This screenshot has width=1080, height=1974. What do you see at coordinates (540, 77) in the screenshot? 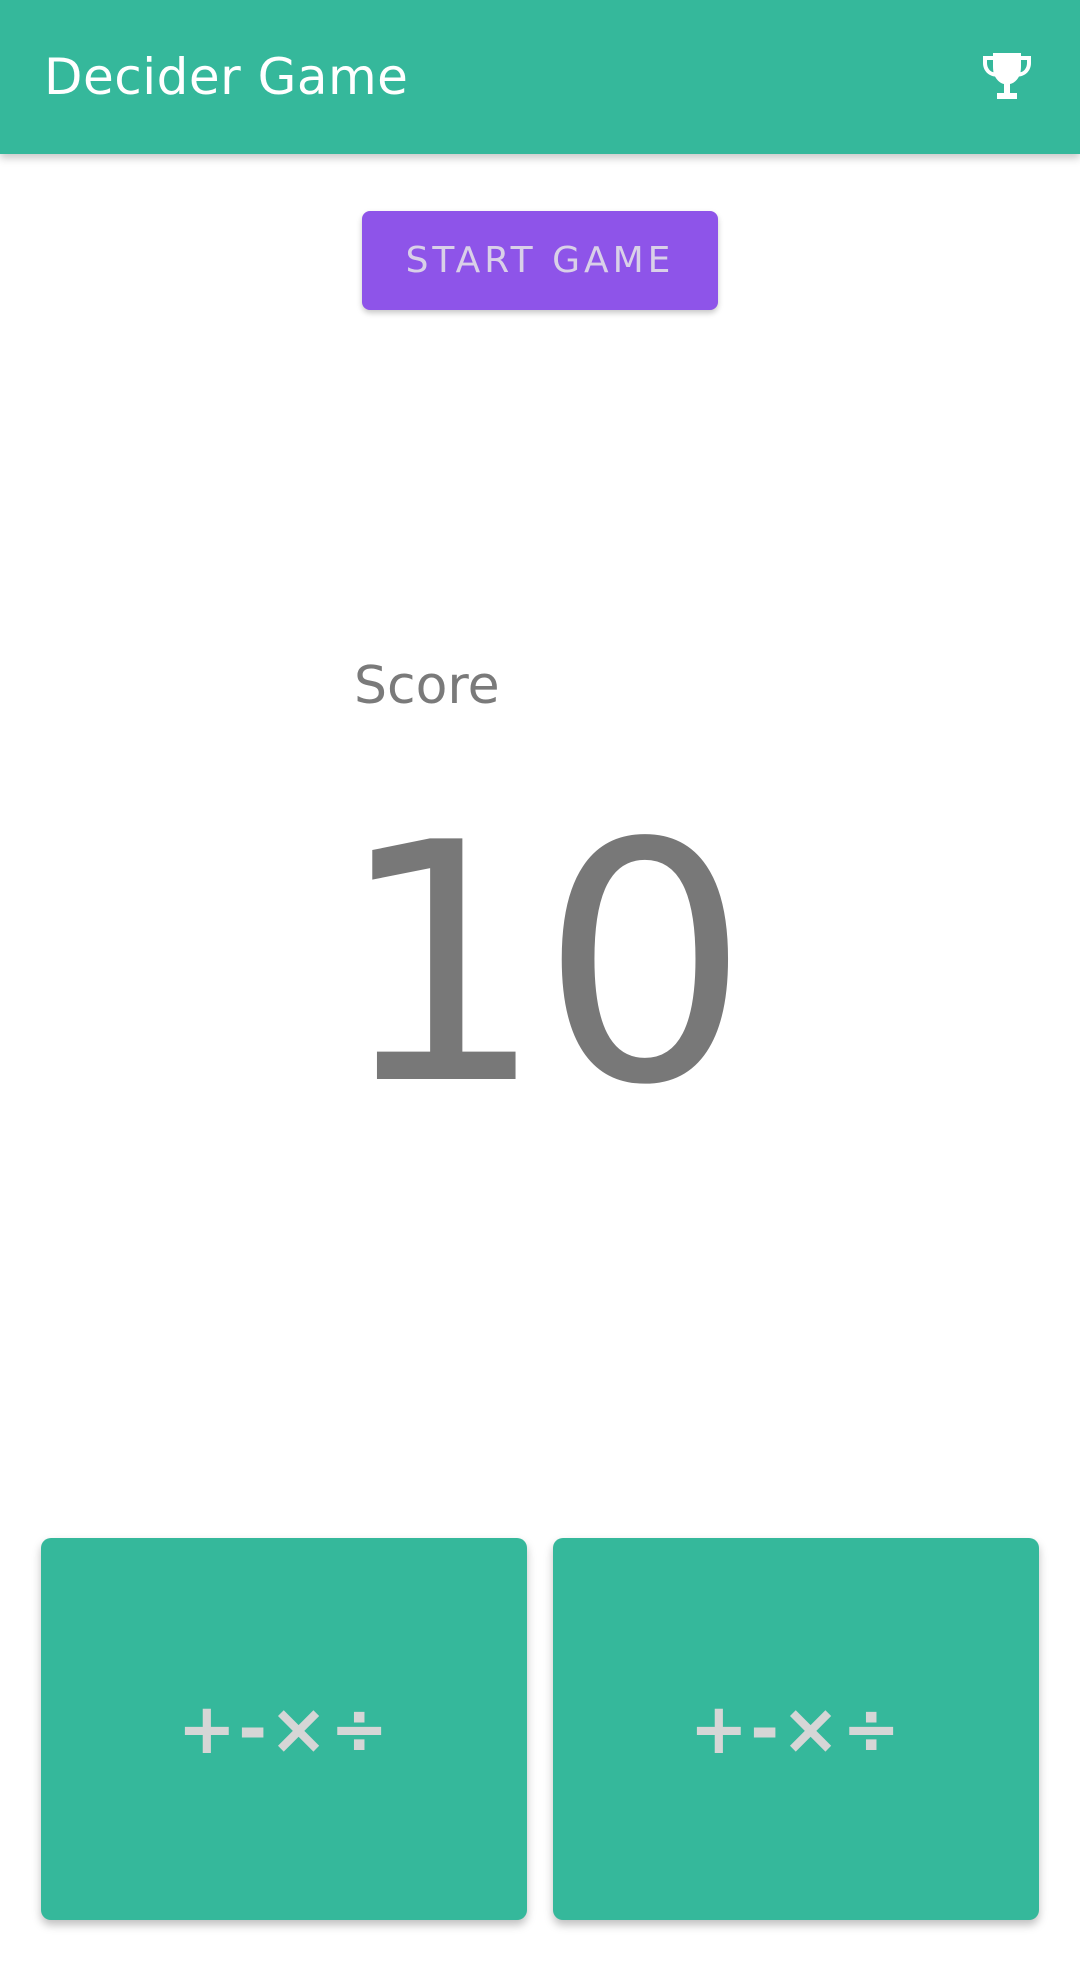
I see `app-bar: Decider Game` at bounding box center [540, 77].